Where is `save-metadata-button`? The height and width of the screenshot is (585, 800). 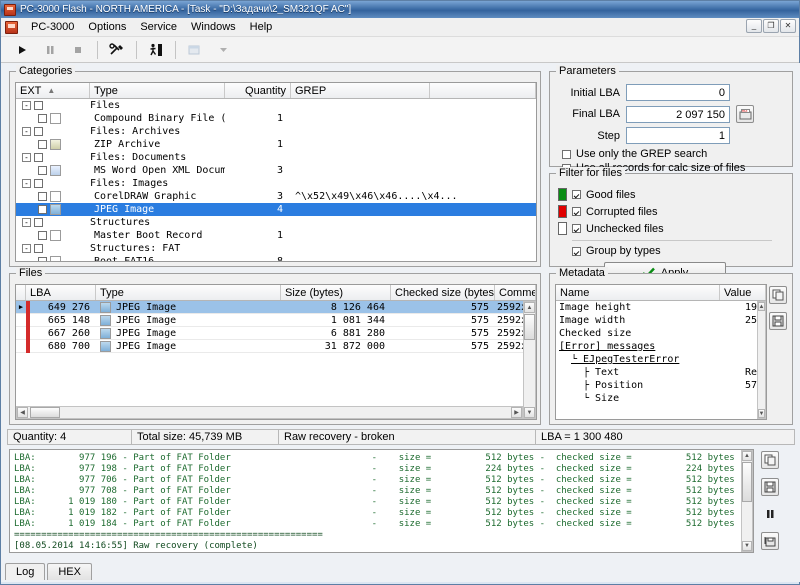 save-metadata-button is located at coordinates (778, 321).